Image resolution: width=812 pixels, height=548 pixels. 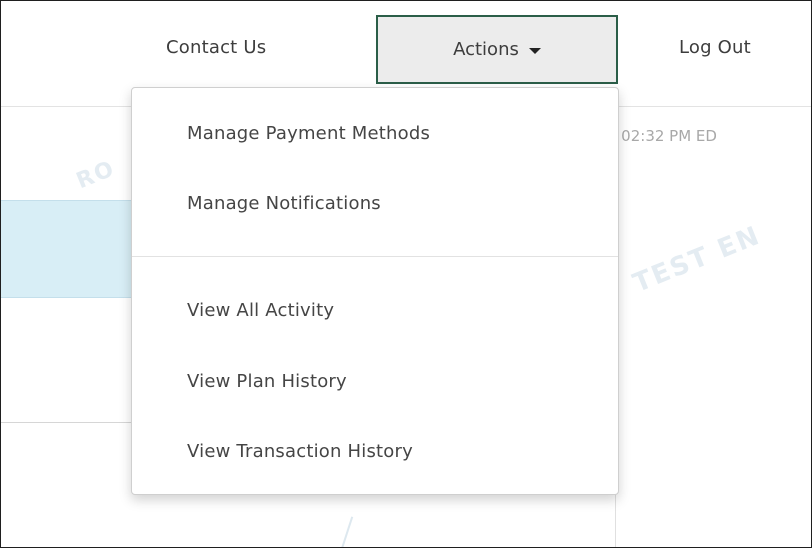 What do you see at coordinates (697, 259) in the screenshot?
I see `watermark: TEST EN` at bounding box center [697, 259].